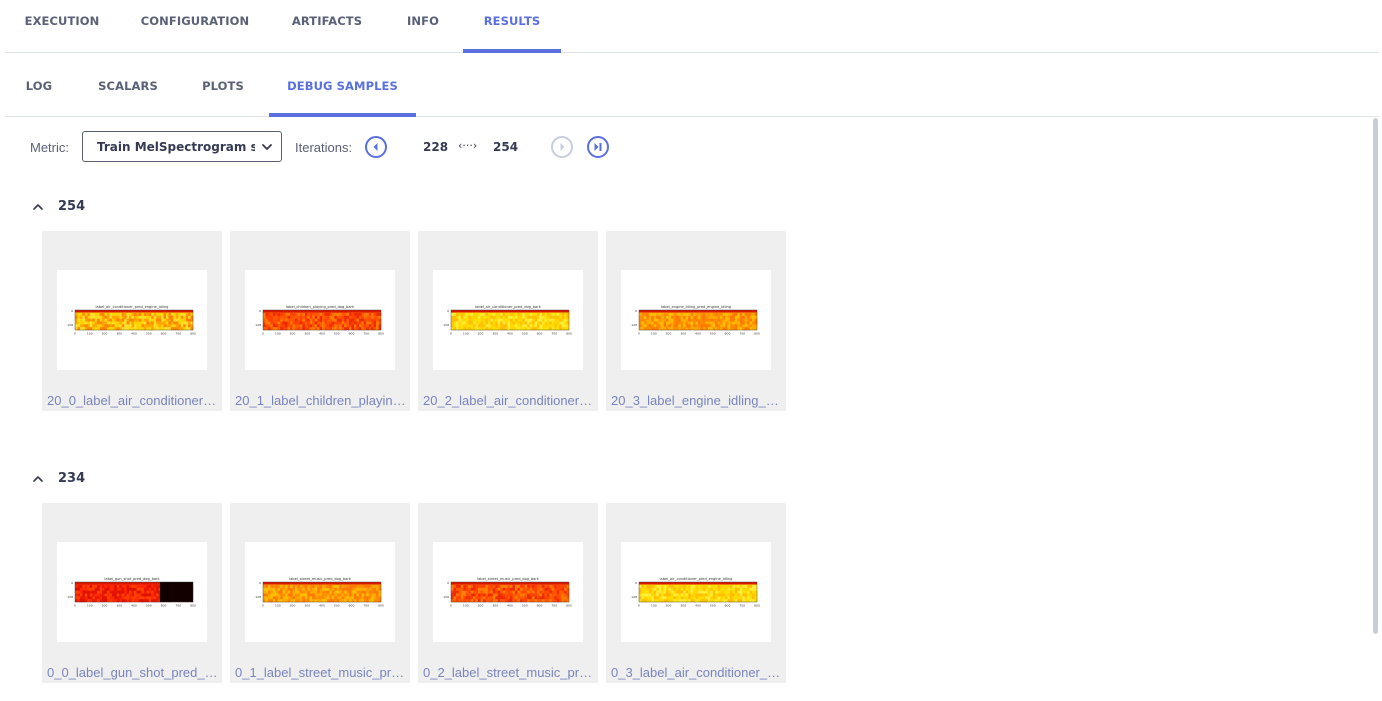  I want to click on tab-info: INFO, so click(423, 26).